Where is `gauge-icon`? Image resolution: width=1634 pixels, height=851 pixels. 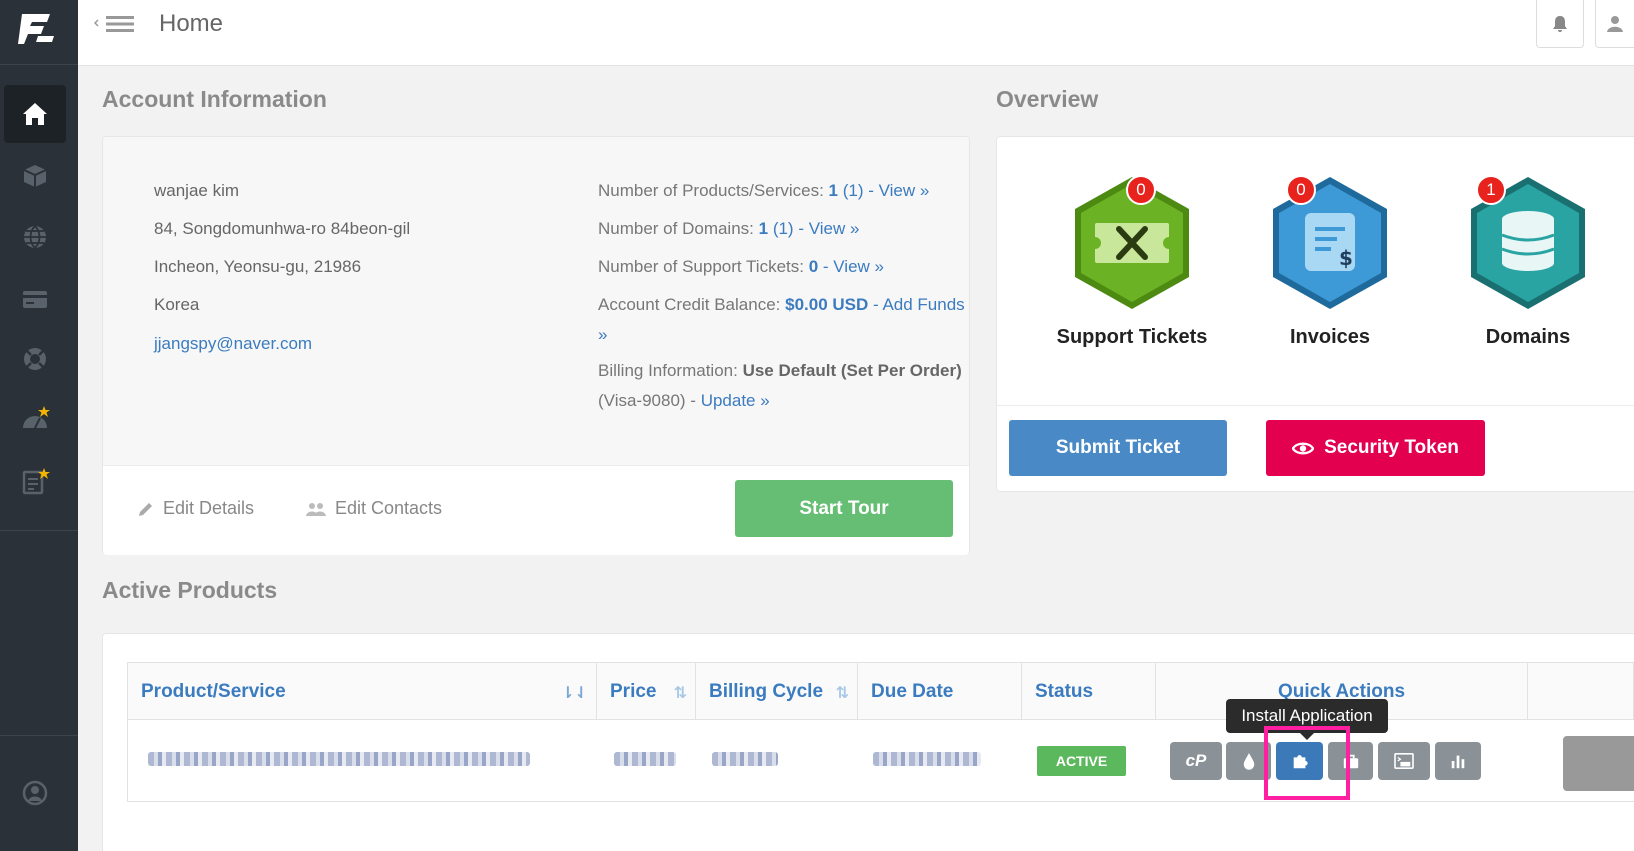
gauge-icon is located at coordinates (36, 417).